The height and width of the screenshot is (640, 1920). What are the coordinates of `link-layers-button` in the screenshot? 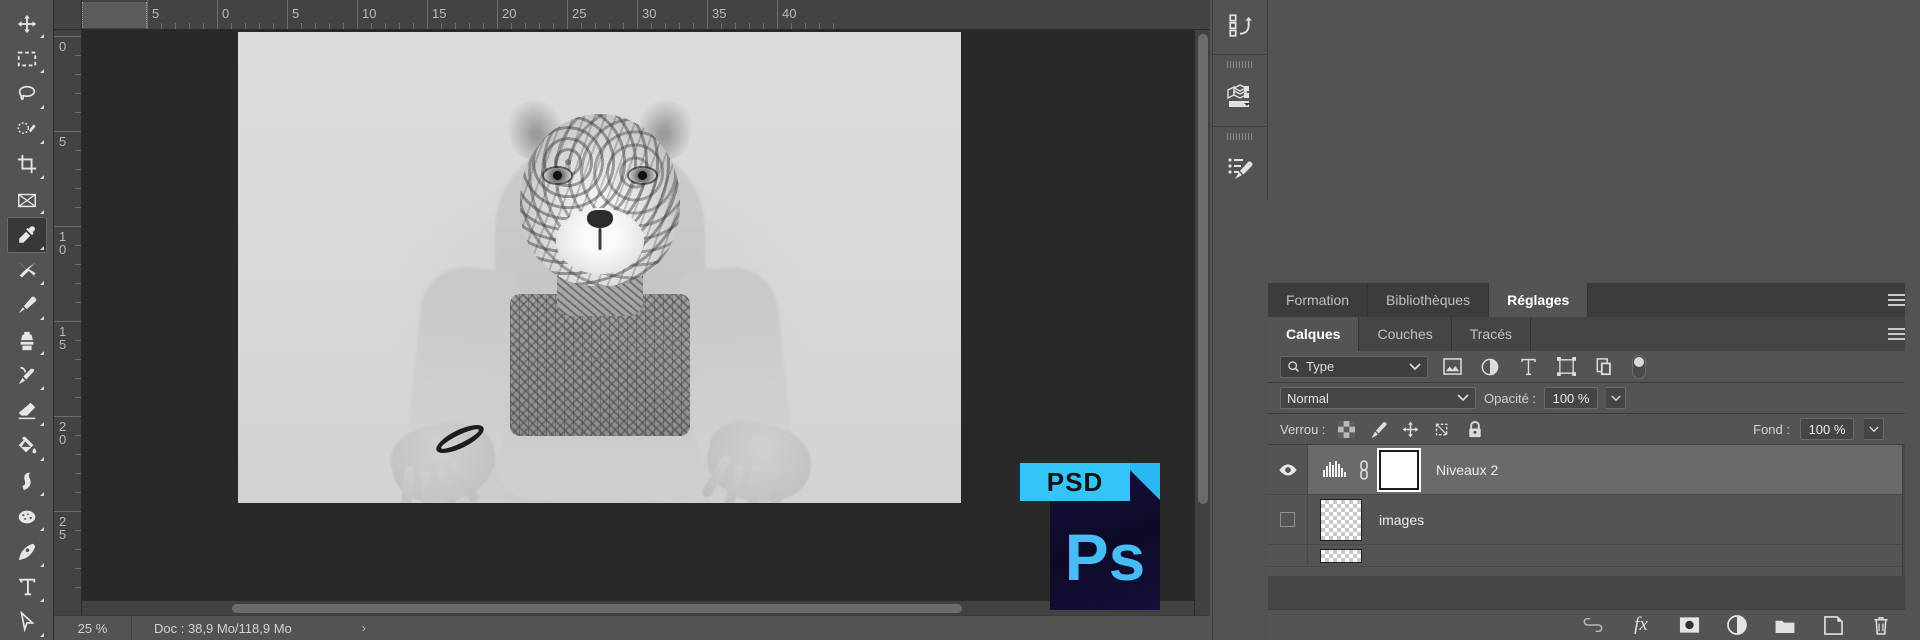 It's located at (1593, 625).